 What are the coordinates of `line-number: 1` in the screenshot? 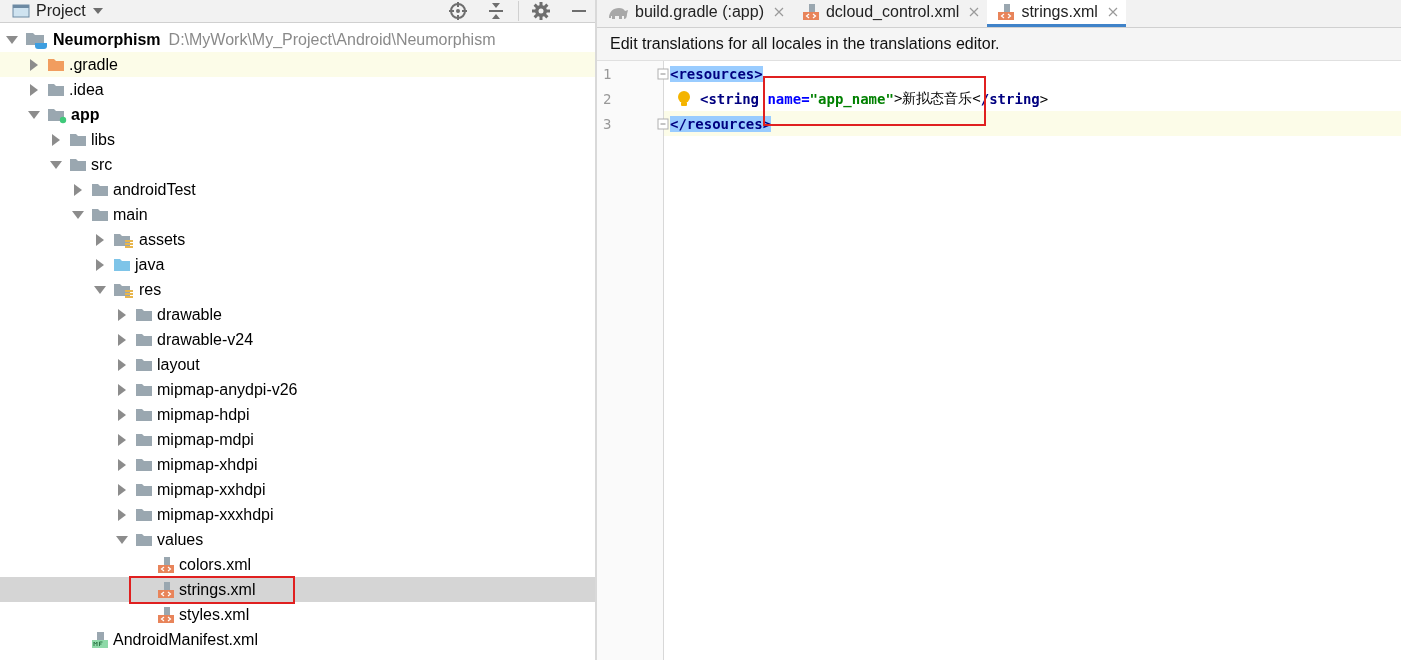 It's located at (607, 73).